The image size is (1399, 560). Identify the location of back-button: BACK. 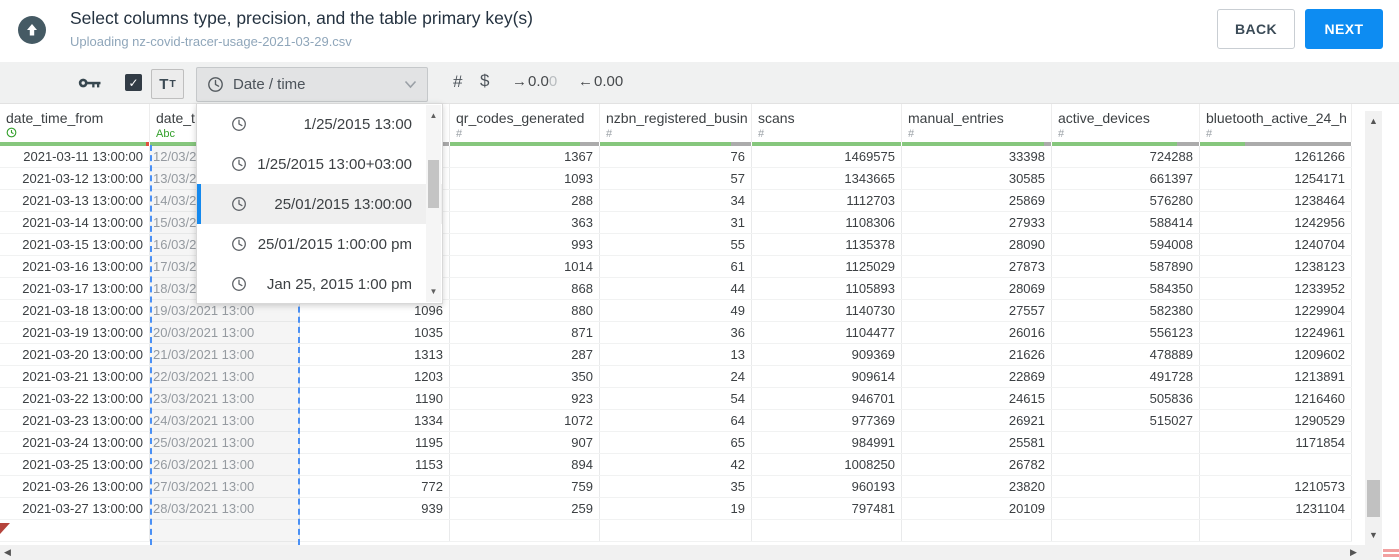
(1256, 29).